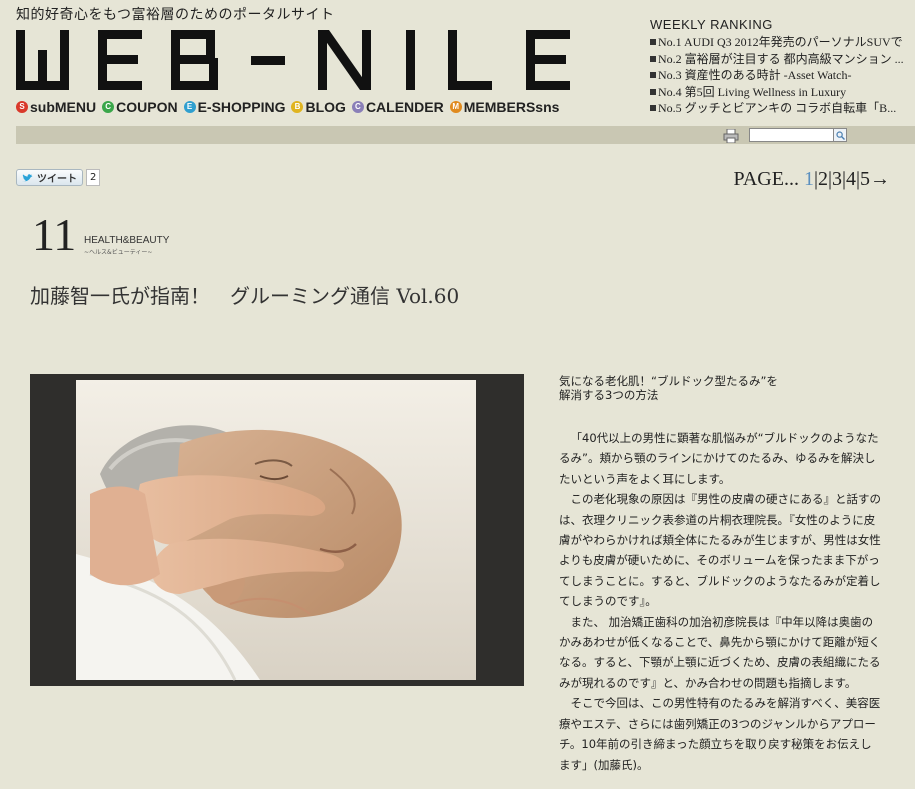  I want to click on nav-item-coupon: C COUPON, so click(140, 107).